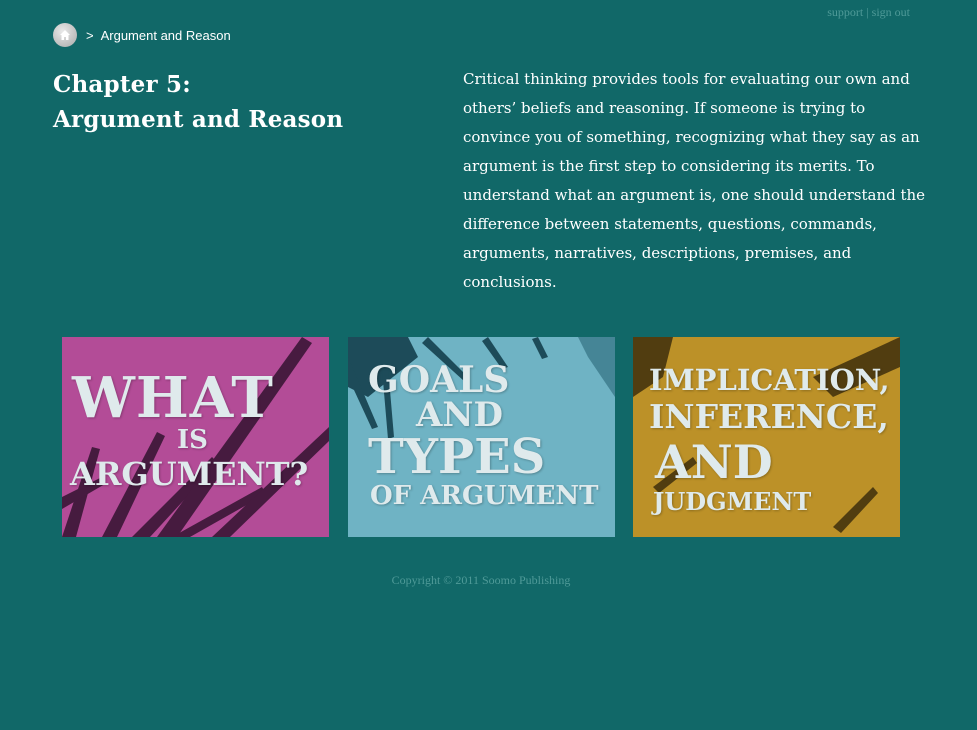 This screenshot has height=730, width=977. I want to click on tile-goals-and-types: GOALS AND TYPES OF ARGUMENT, so click(481, 437).